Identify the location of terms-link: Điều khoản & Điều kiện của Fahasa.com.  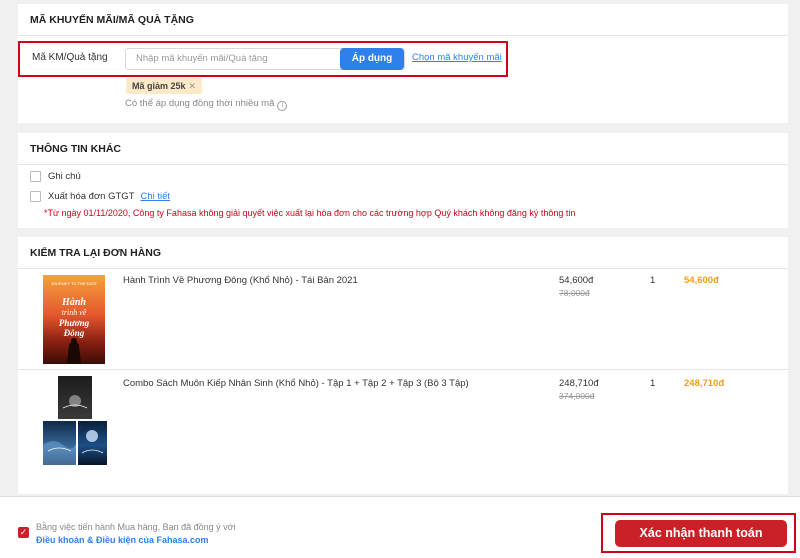
(122, 540).